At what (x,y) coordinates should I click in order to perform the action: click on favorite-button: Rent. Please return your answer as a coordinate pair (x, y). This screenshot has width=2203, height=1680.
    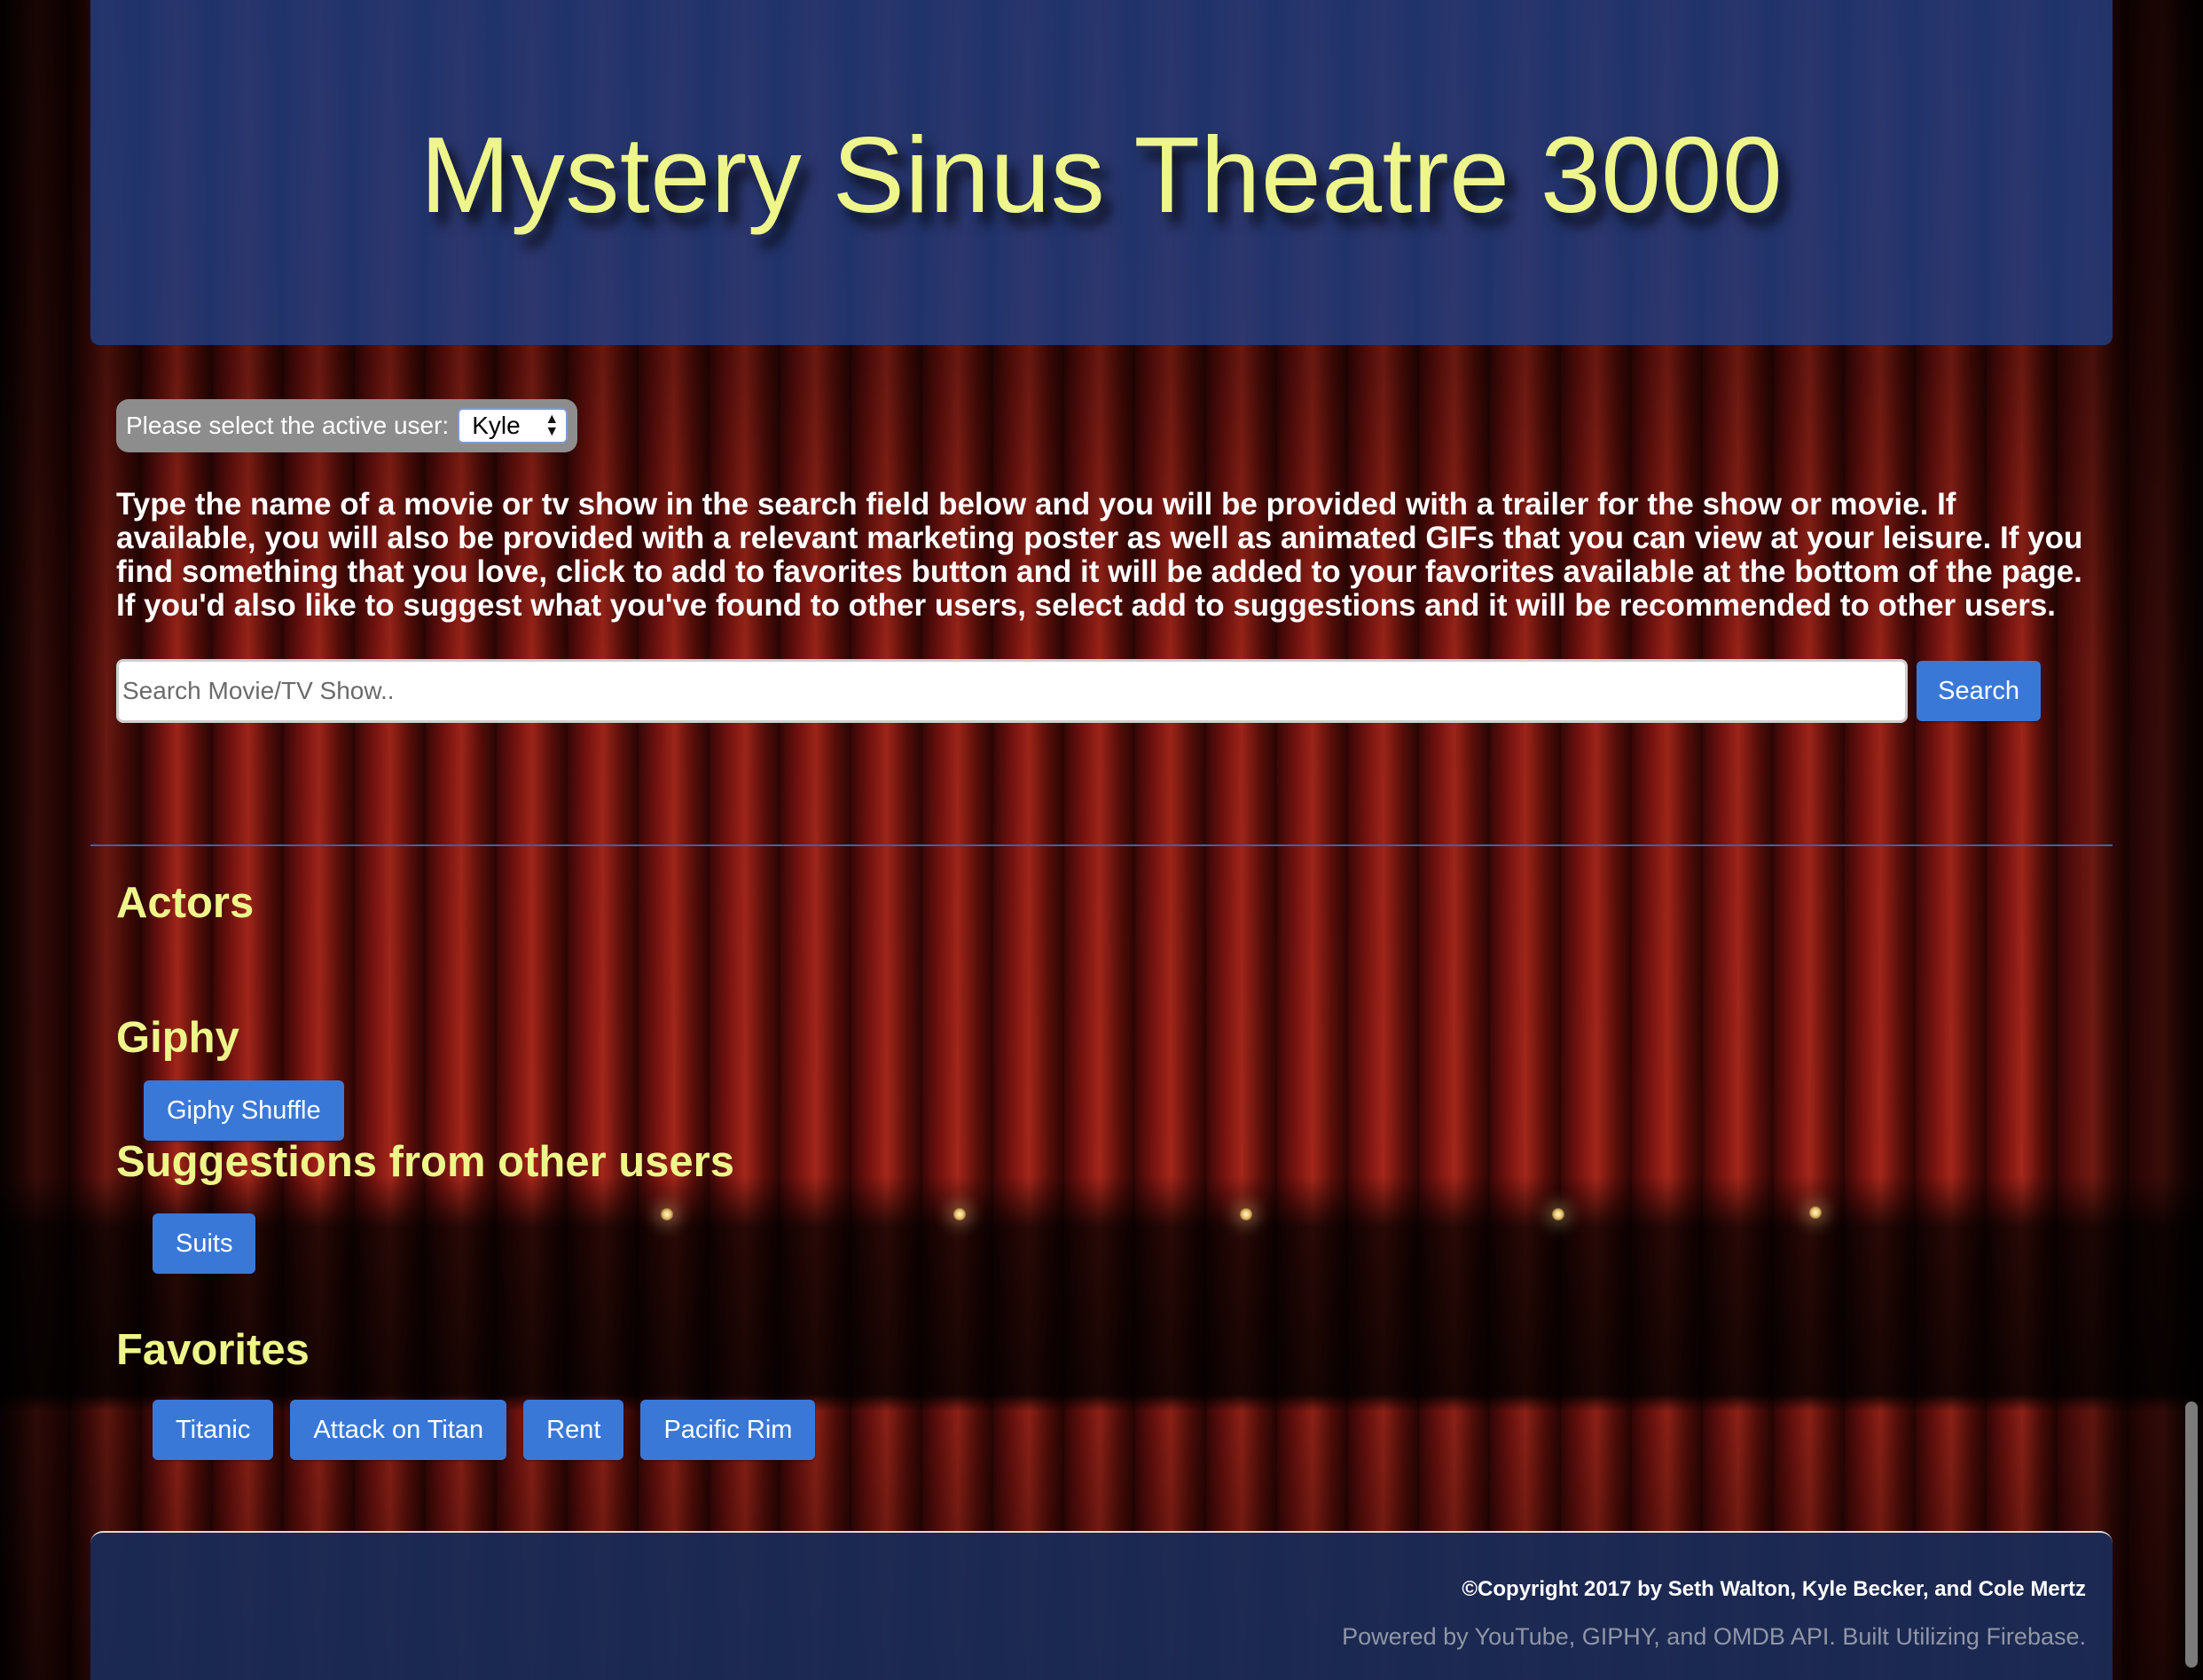
    Looking at the image, I should click on (574, 1430).